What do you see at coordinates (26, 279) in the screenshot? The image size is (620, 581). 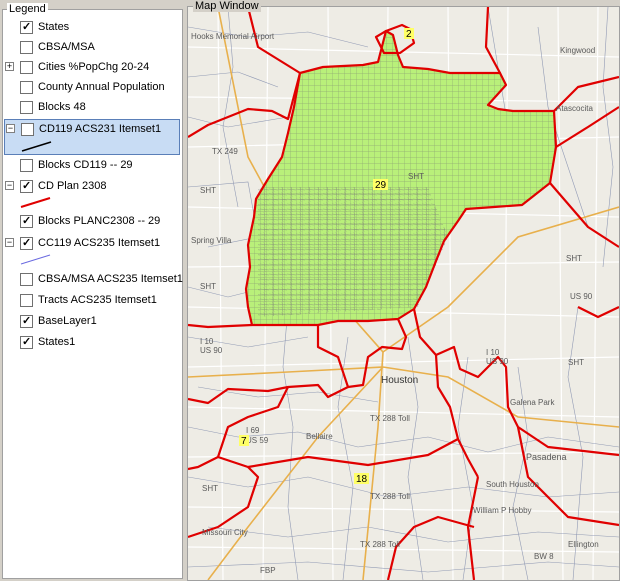 I see `cbsa-msa-acs235-checkbox` at bounding box center [26, 279].